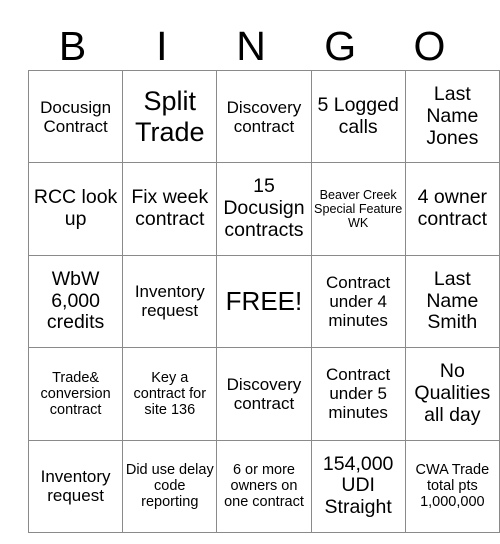 This screenshot has width=500, height=544. I want to click on bingo-cell-label: Contract under 4 minutes, so click(358, 301).